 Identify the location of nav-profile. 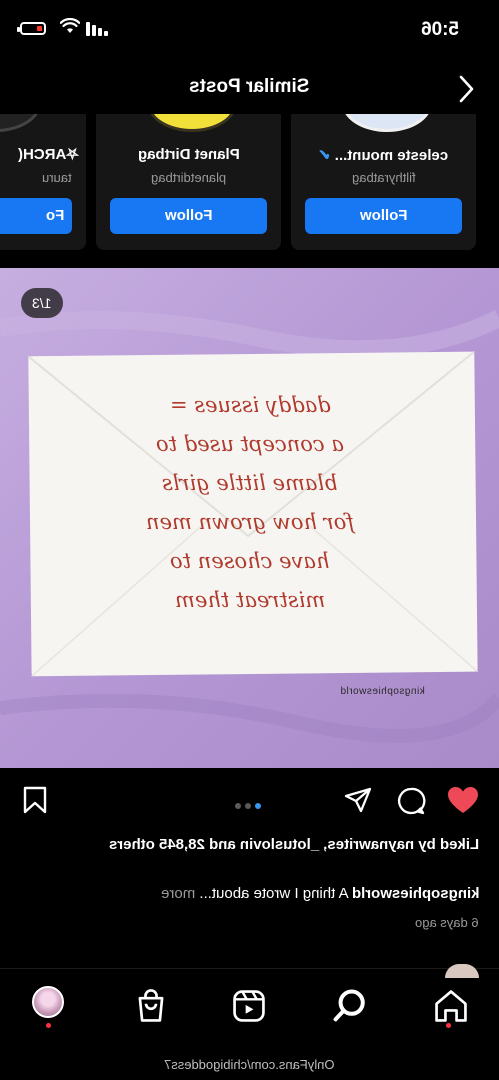
(52, 1006).